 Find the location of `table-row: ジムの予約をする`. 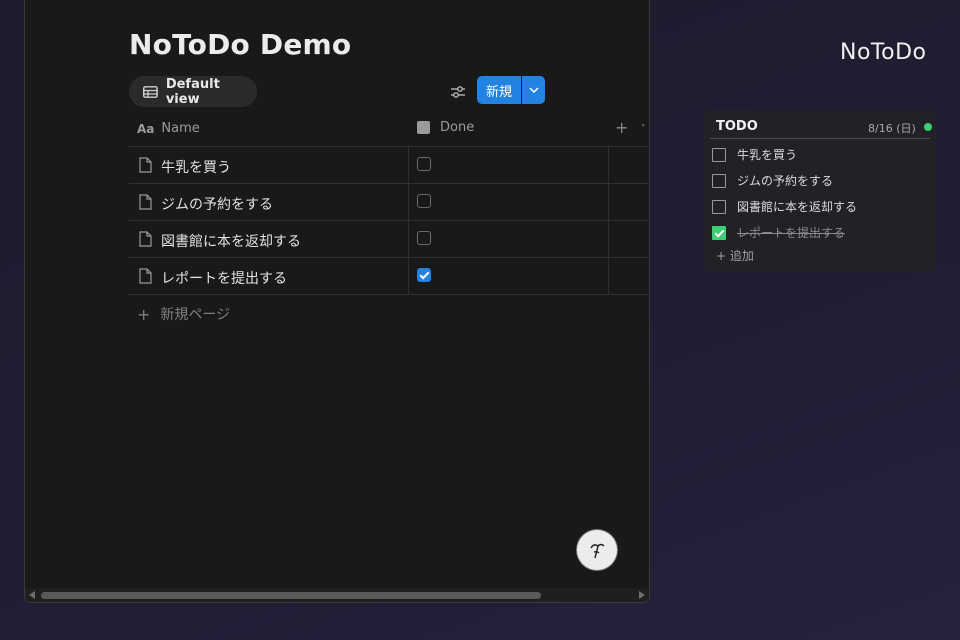

table-row: ジムの予約をする is located at coordinates (389, 202).